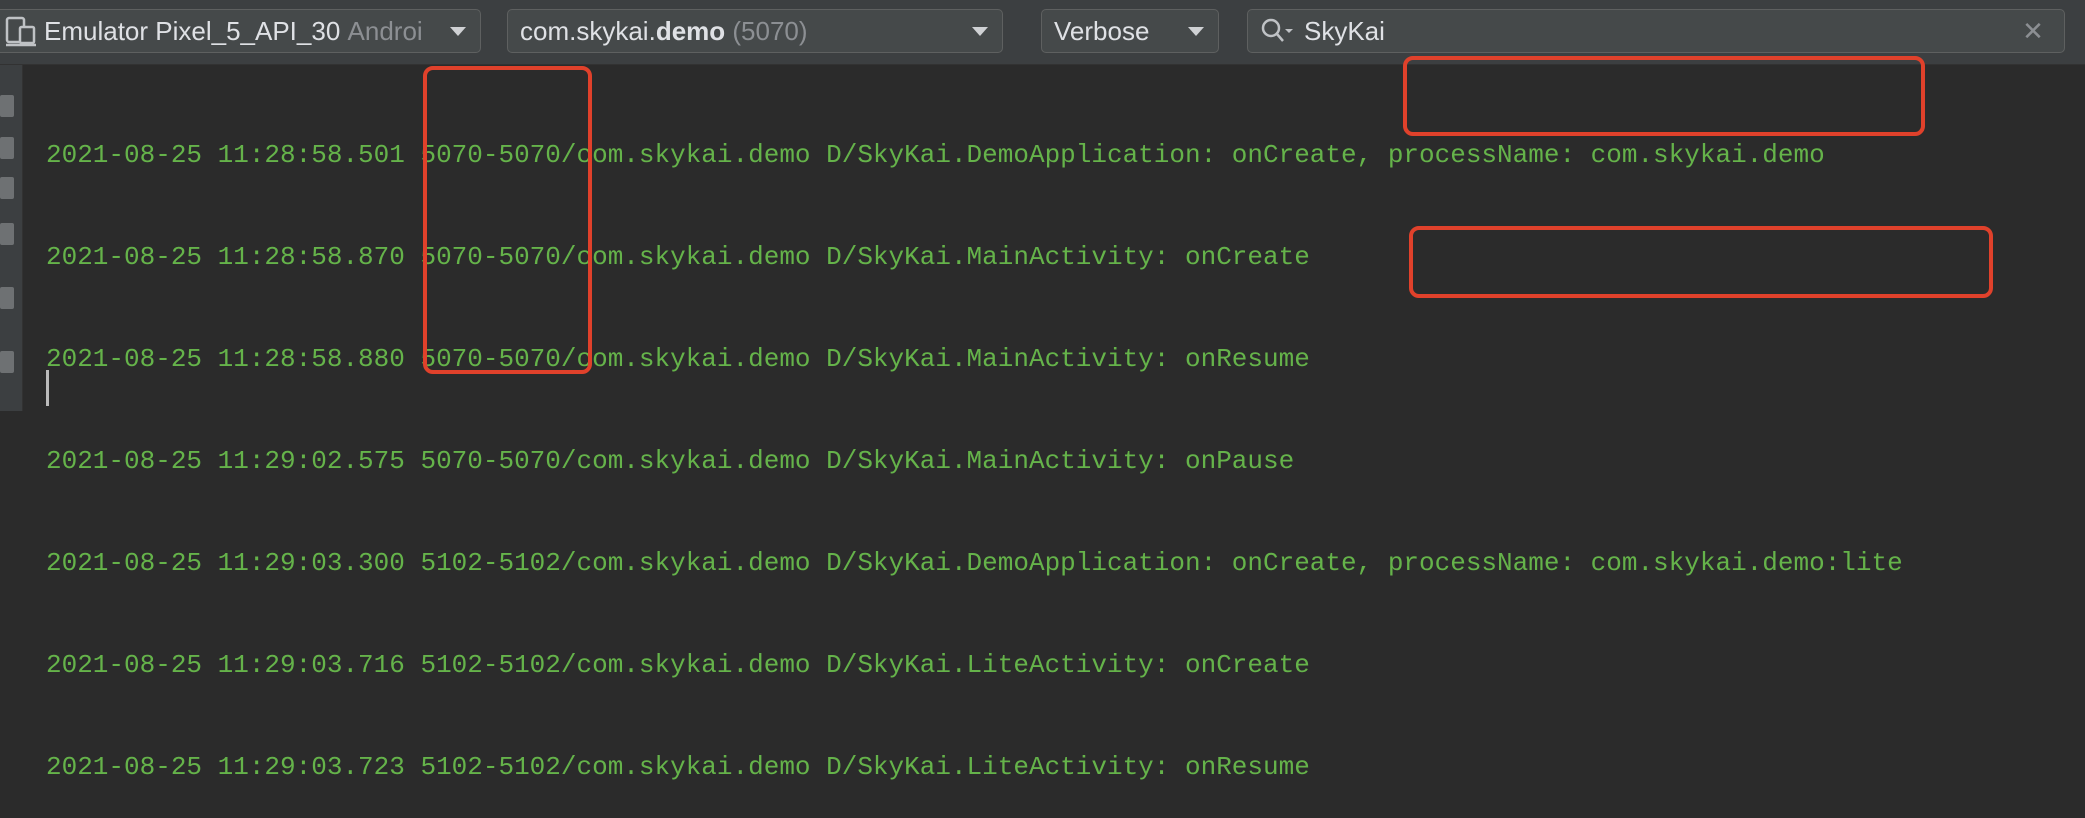 The image size is (2085, 818). Describe the element at coordinates (192, 30) in the screenshot. I see `device-name: Emulator Pixel_5_API_30` at that location.